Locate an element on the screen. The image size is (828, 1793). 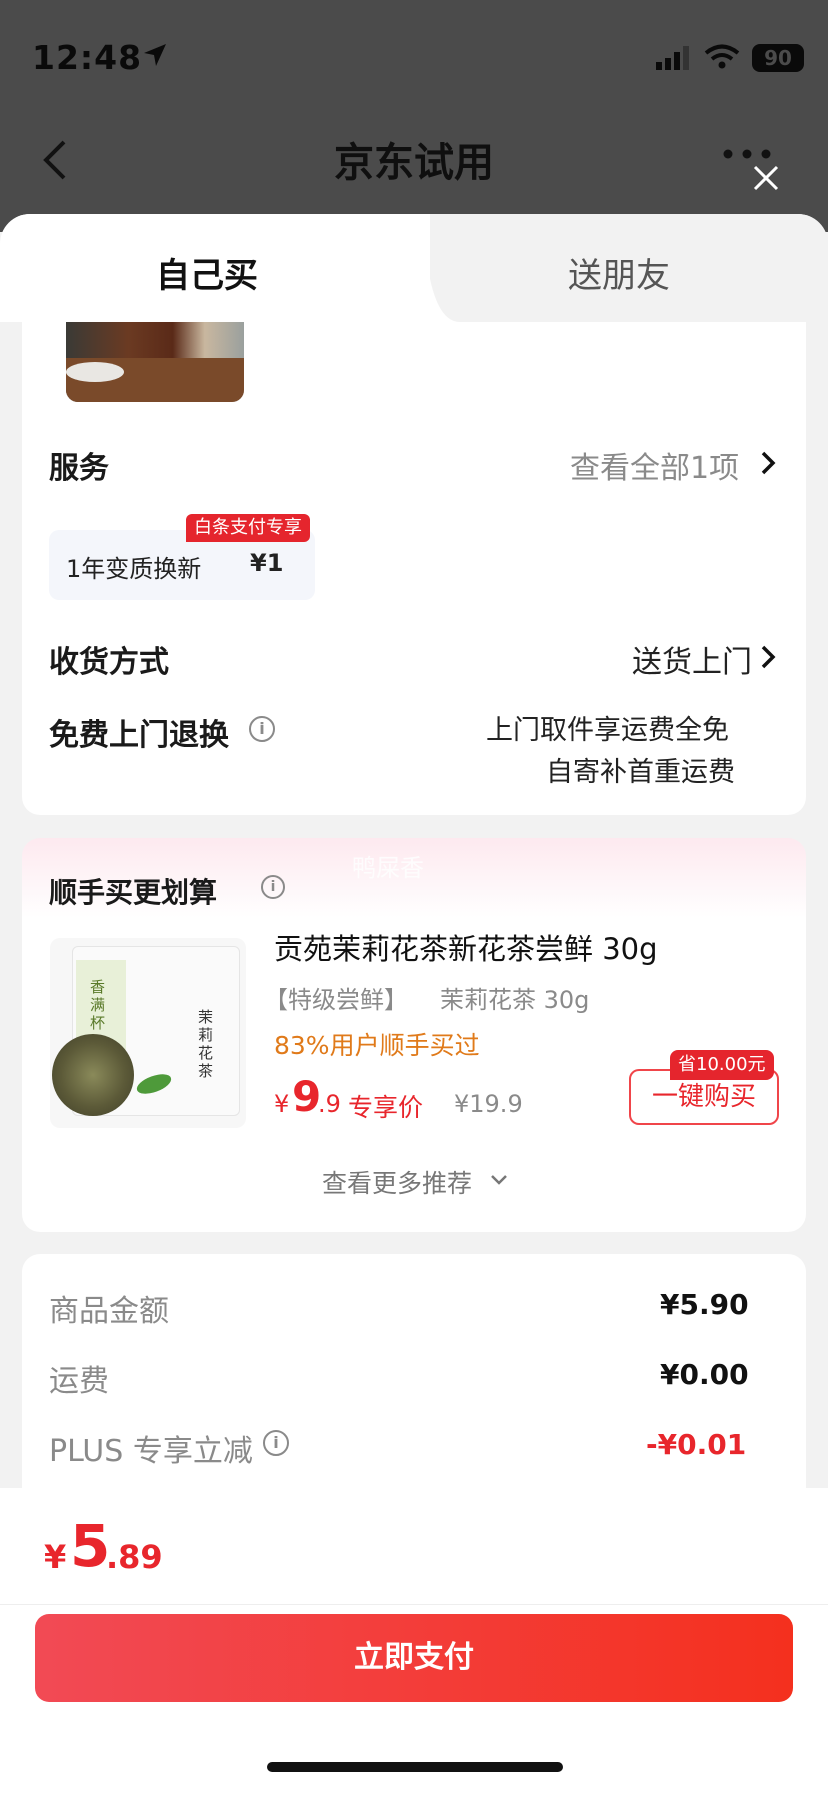
signal-icon is located at coordinates (672, 58).